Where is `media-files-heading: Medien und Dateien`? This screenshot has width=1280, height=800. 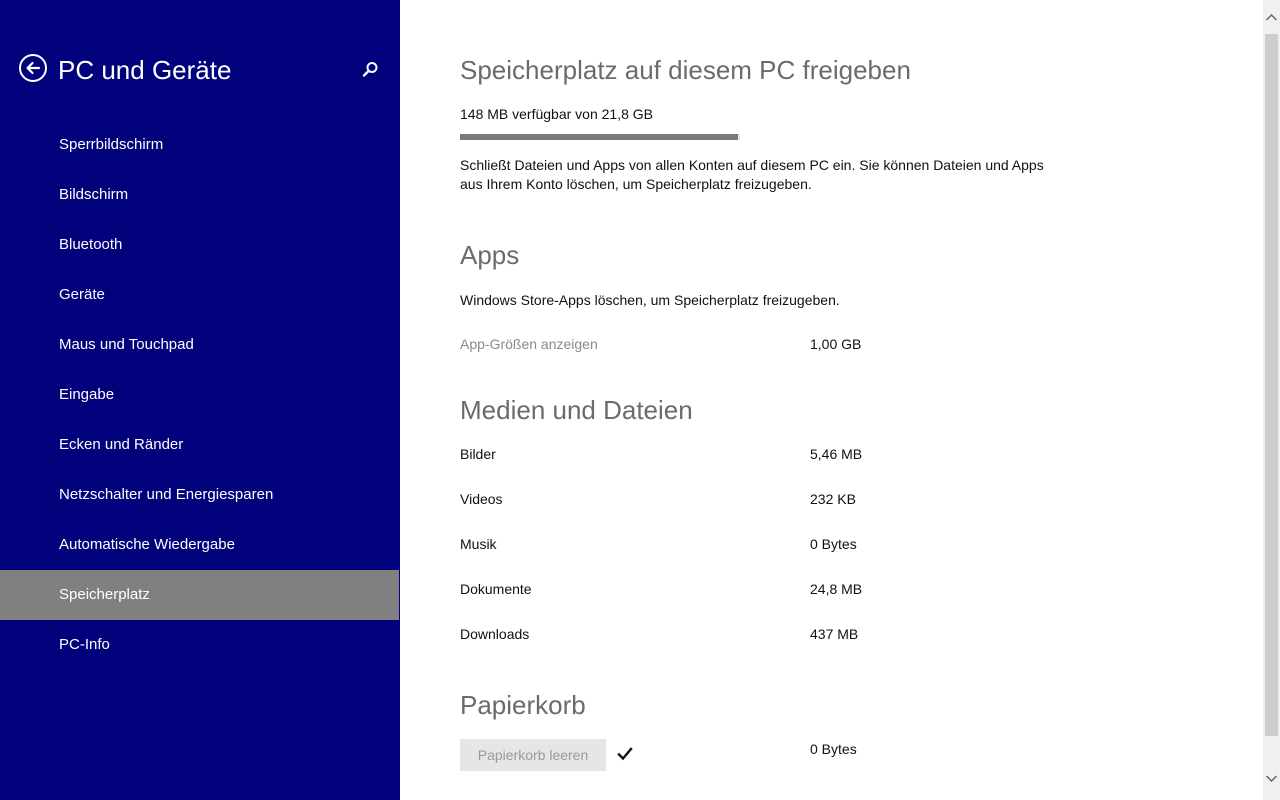 media-files-heading: Medien und Dateien is located at coordinates (576, 410).